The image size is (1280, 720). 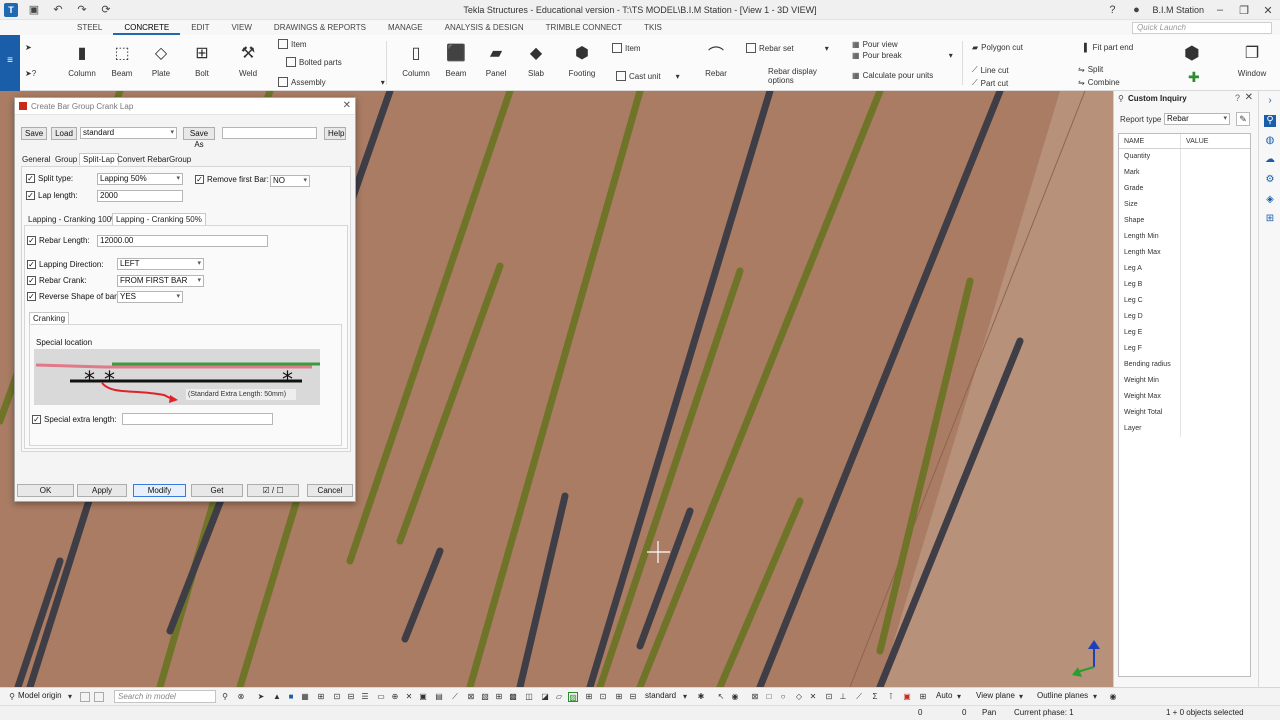 What do you see at coordinates (290, 181) in the screenshot?
I see `remove-first-bar-combo: NO ▾` at bounding box center [290, 181].